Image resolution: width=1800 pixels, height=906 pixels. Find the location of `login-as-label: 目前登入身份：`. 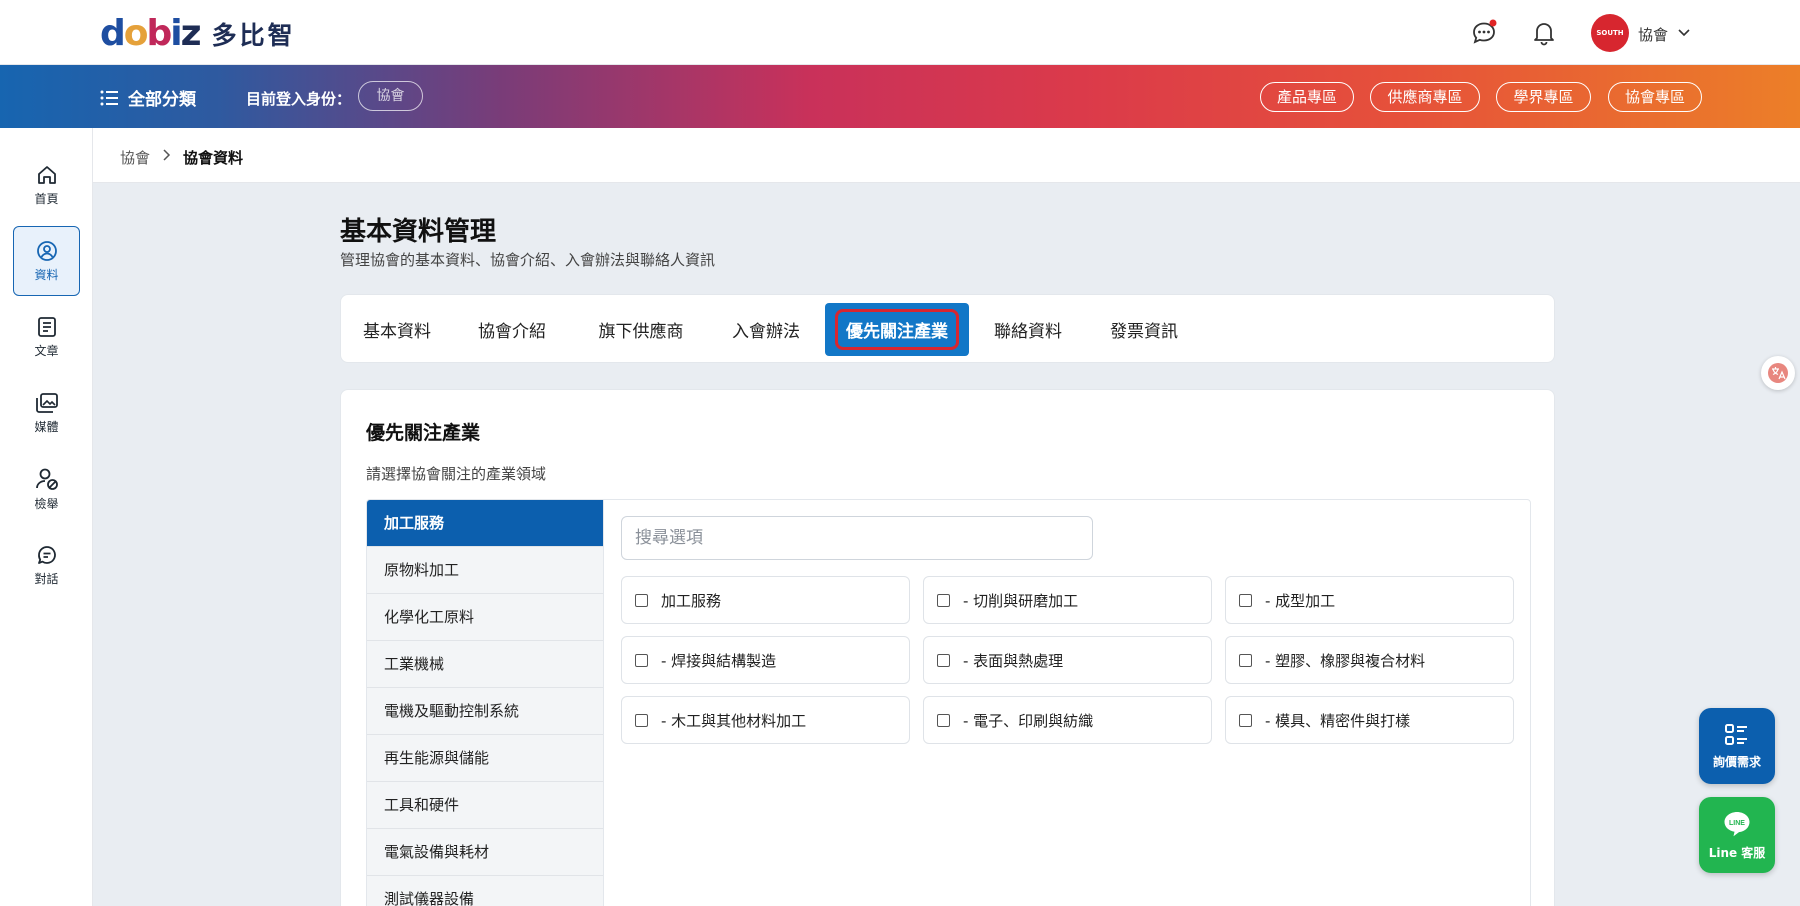

login-as-label: 目前登入身份： is located at coordinates (299, 99).